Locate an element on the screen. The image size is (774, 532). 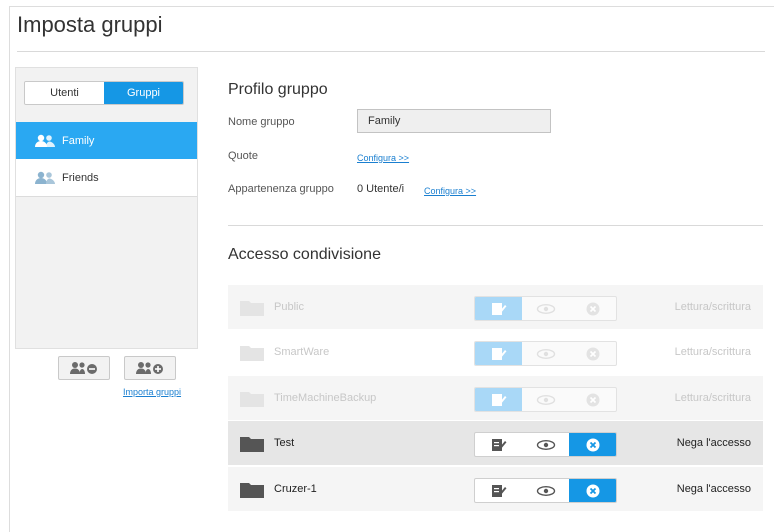
group-item-friends: Friends is located at coordinates (106, 178).